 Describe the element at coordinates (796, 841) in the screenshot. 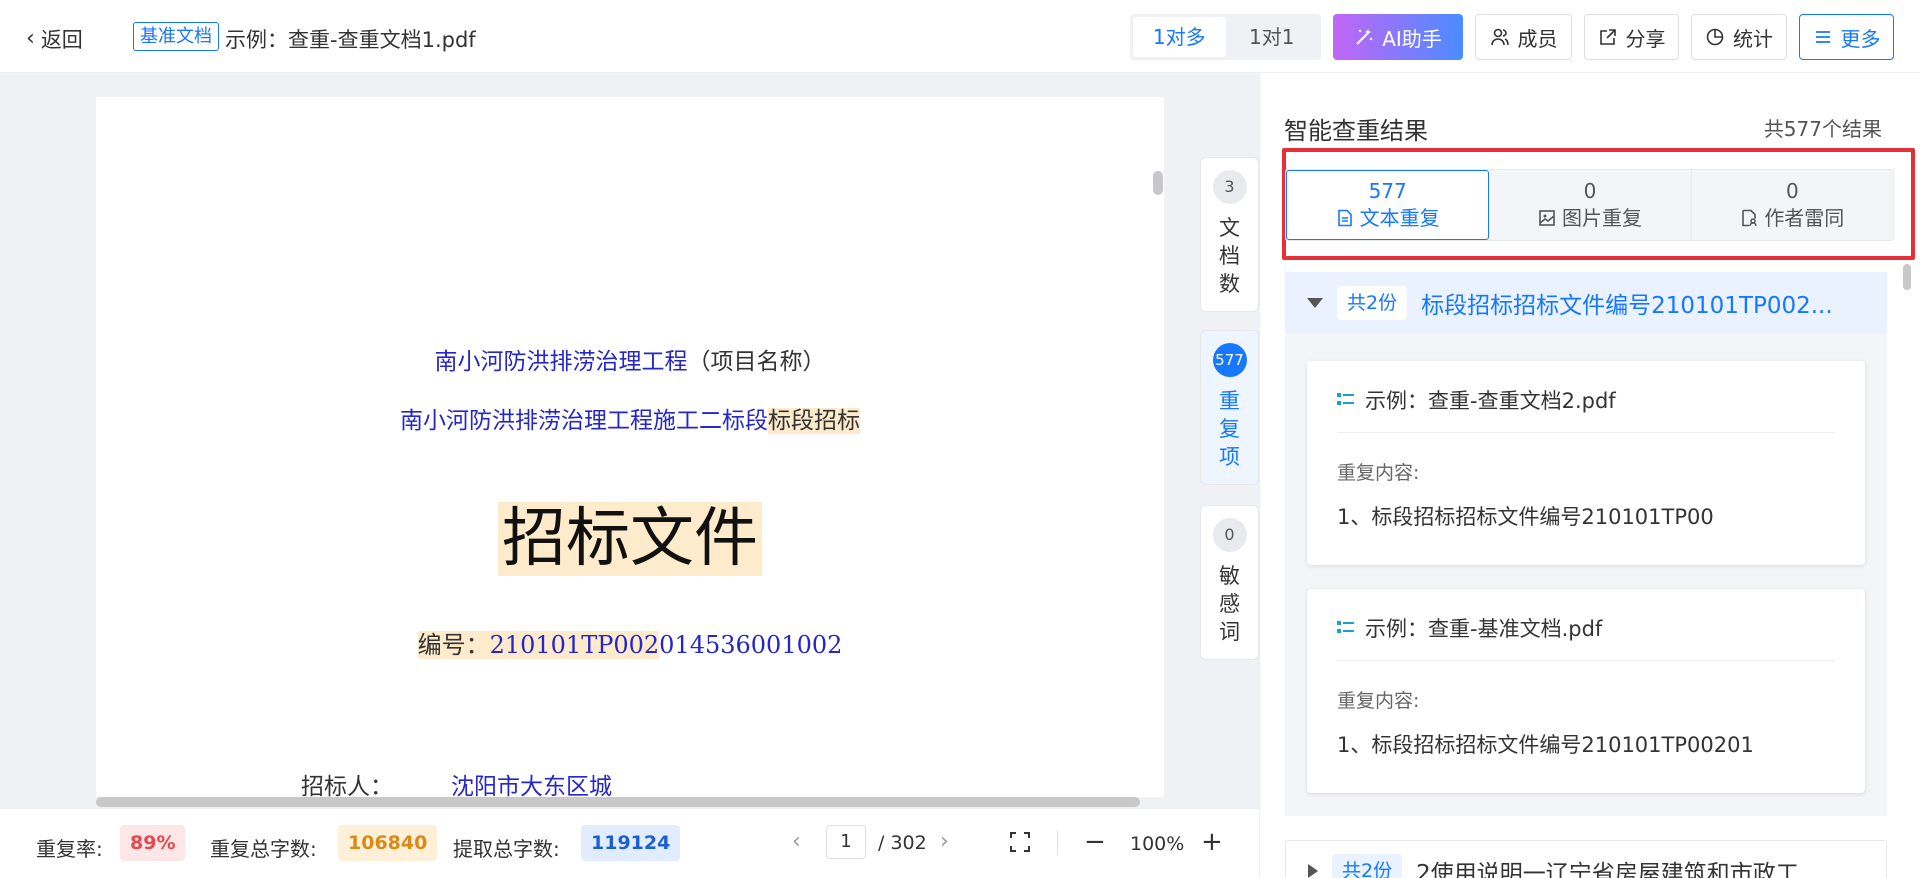

I see `prev-page-icon: ‹` at that location.